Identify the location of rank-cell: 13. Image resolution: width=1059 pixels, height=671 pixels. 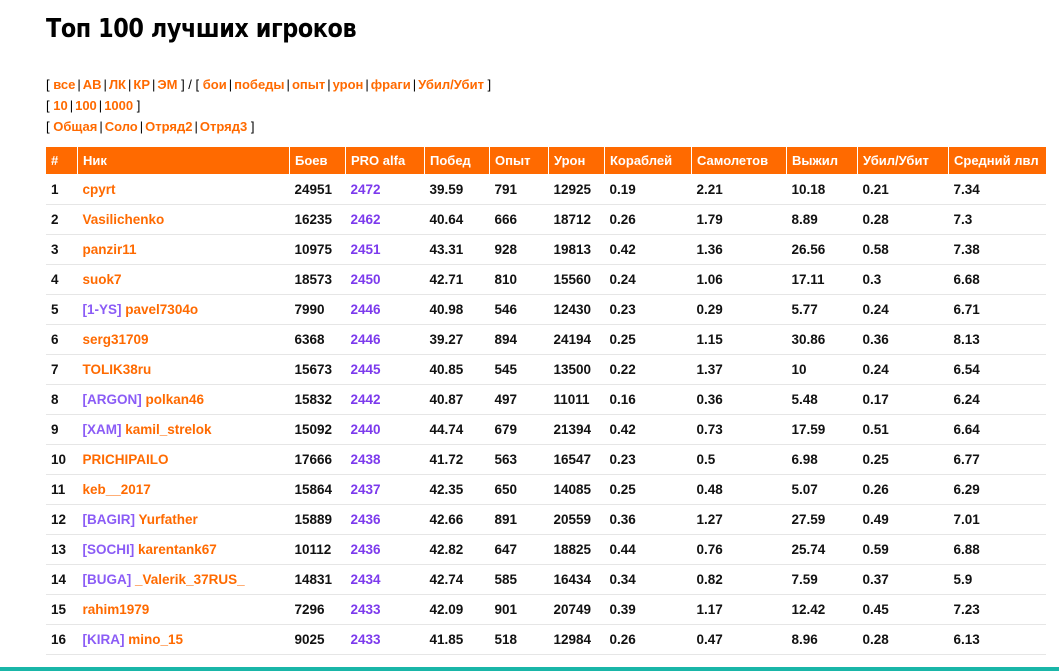
(62, 549).